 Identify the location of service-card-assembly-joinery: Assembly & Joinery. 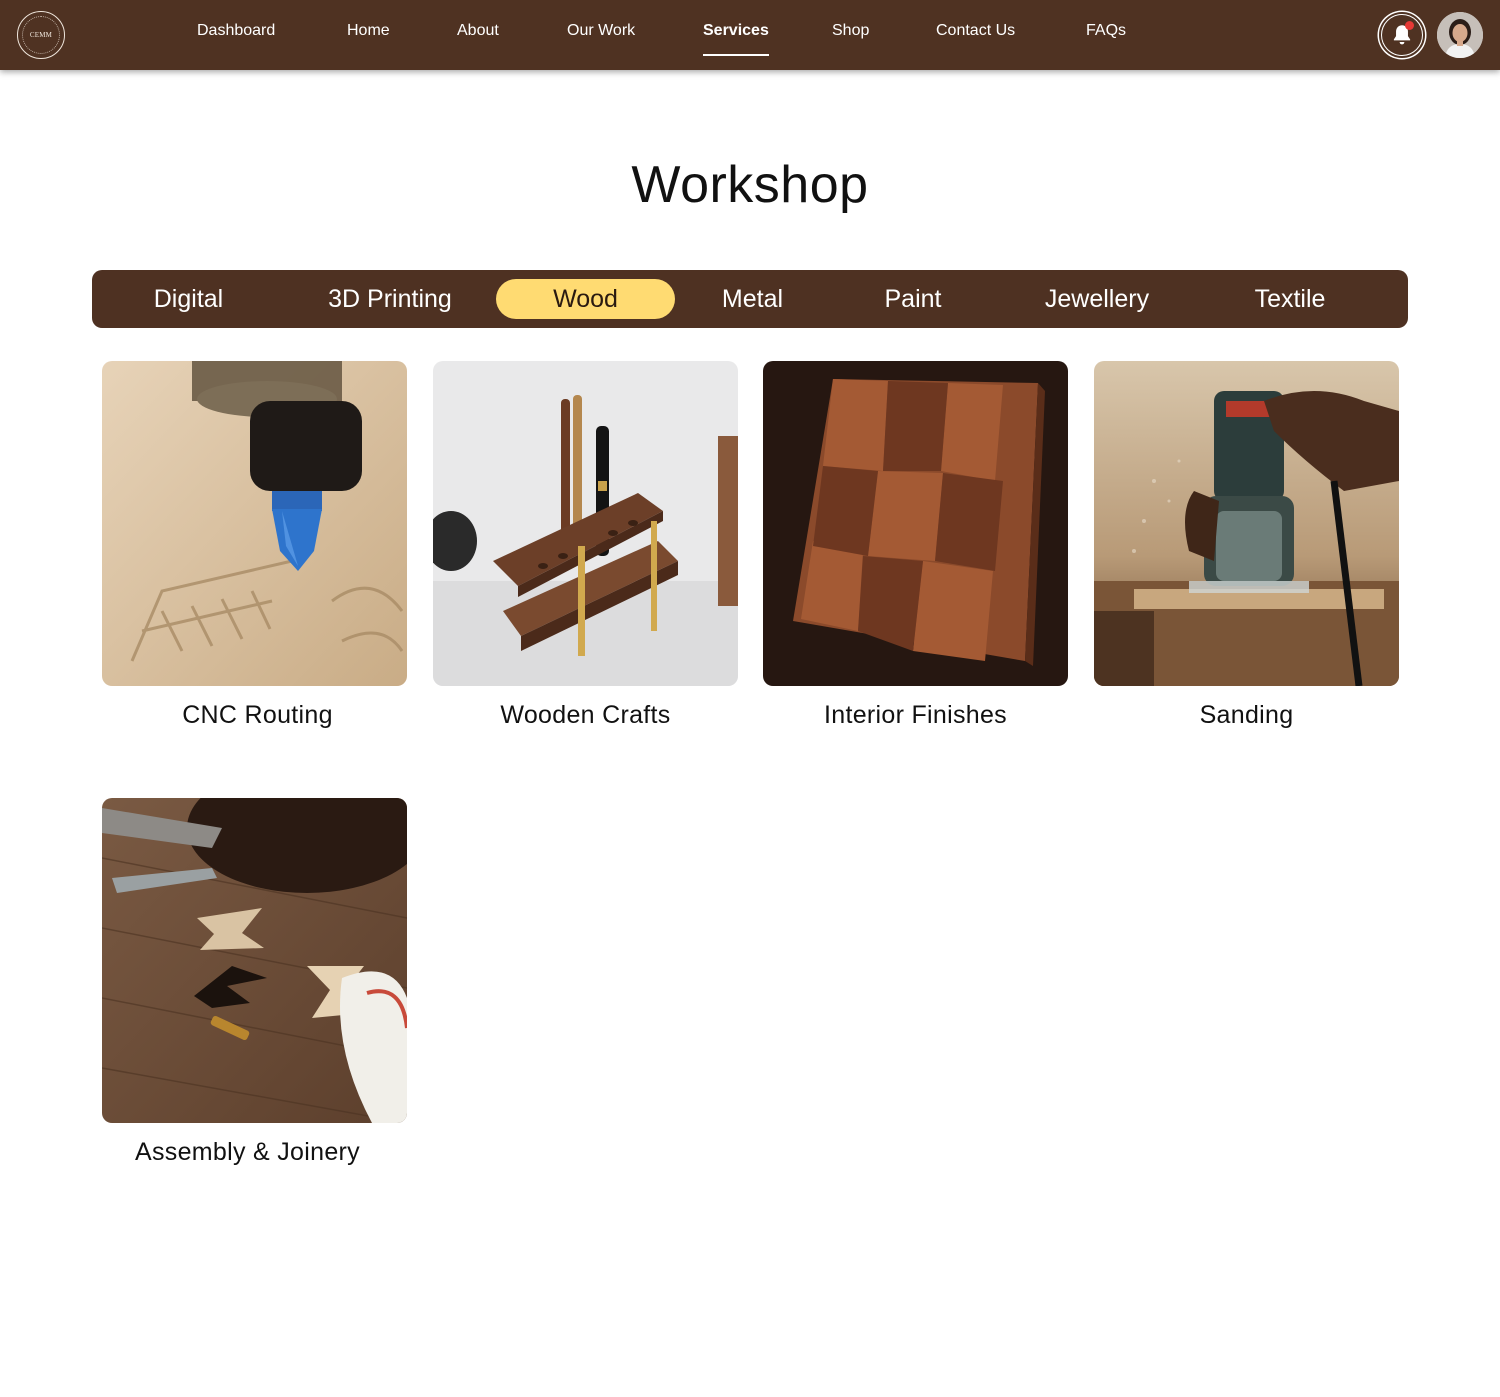
(254, 982).